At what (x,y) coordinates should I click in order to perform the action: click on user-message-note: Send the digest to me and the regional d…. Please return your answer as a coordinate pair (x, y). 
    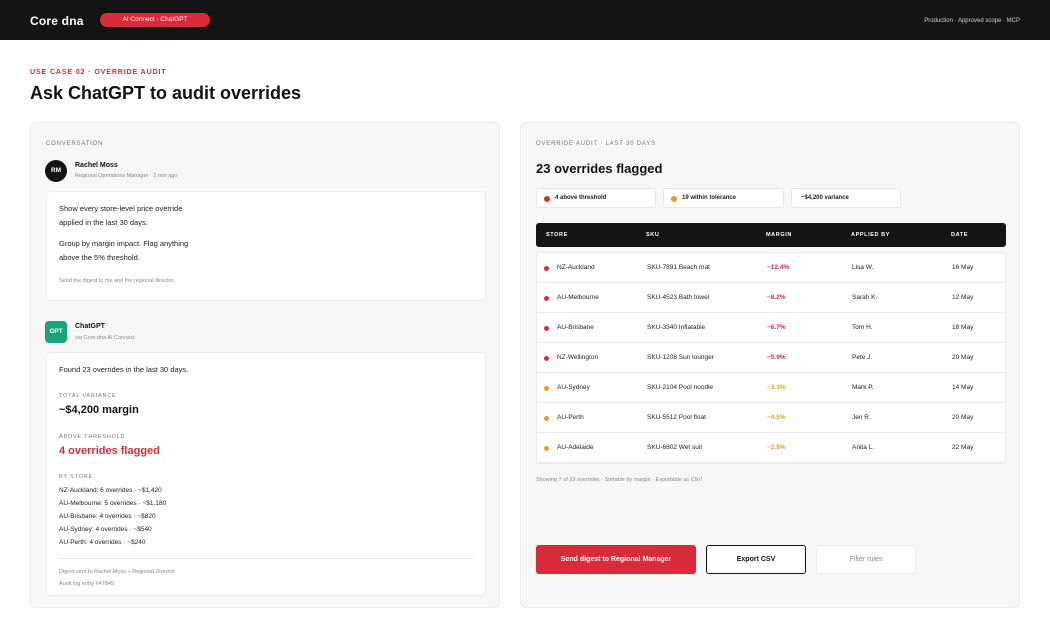
    Looking at the image, I should click on (117, 281).